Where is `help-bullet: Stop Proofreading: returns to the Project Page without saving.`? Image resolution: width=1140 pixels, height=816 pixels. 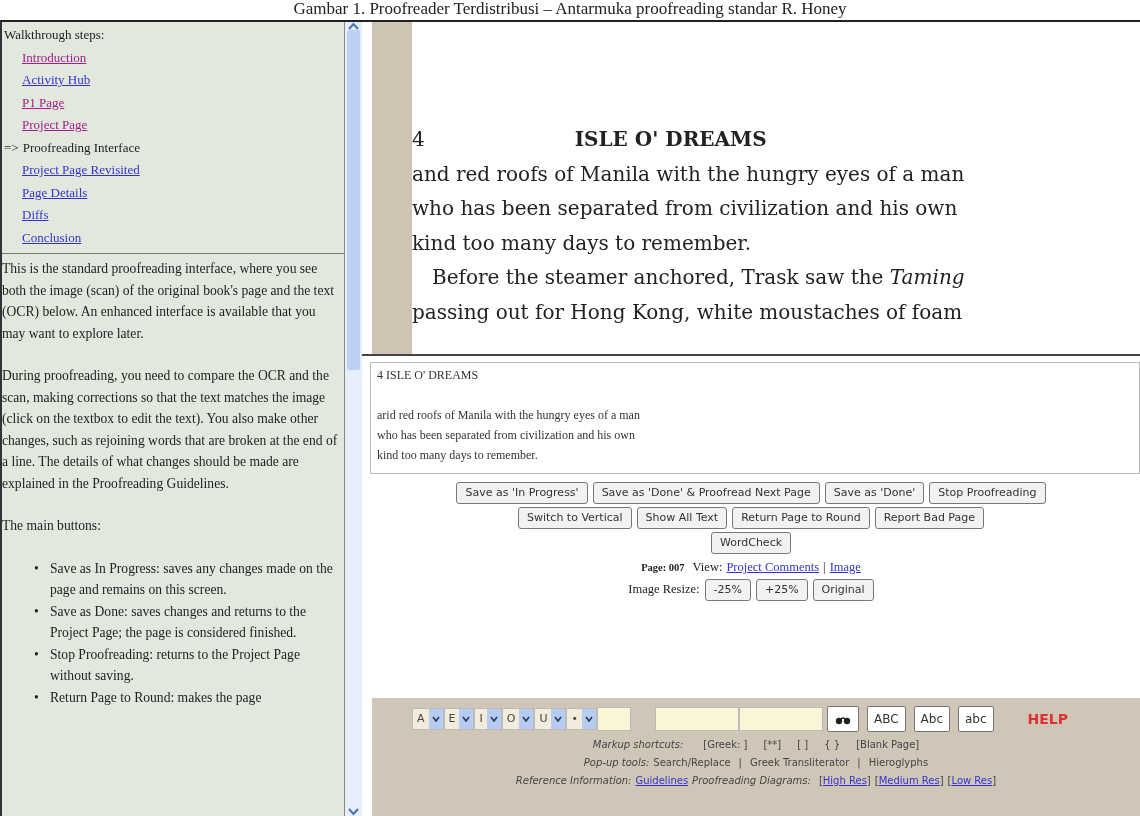
help-bullet: Stop Proofreading: returns to the Project Page without saving. is located at coordinates (175, 665).